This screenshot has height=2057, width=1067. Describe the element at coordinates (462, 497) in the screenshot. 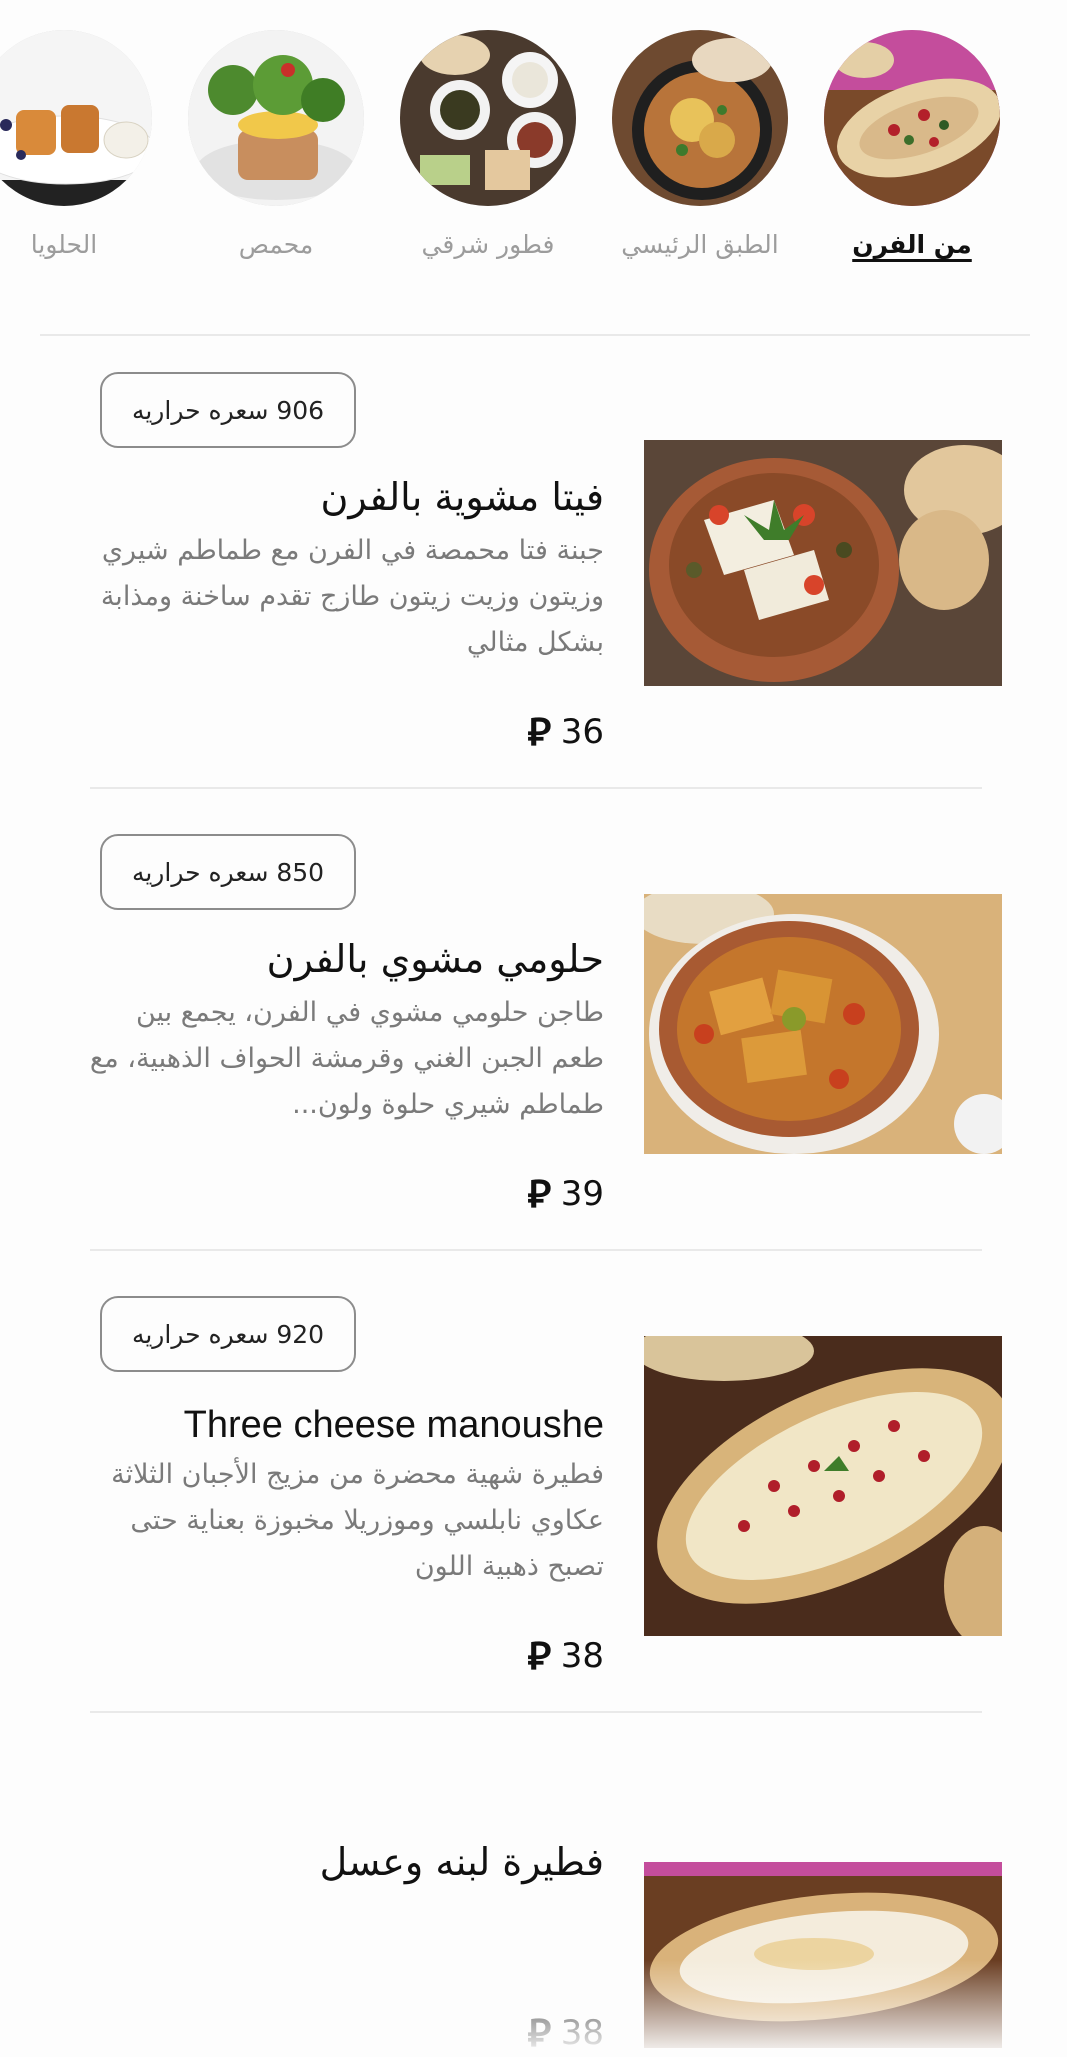

I see `item-name: فيتا مشوية بالفرن` at that location.